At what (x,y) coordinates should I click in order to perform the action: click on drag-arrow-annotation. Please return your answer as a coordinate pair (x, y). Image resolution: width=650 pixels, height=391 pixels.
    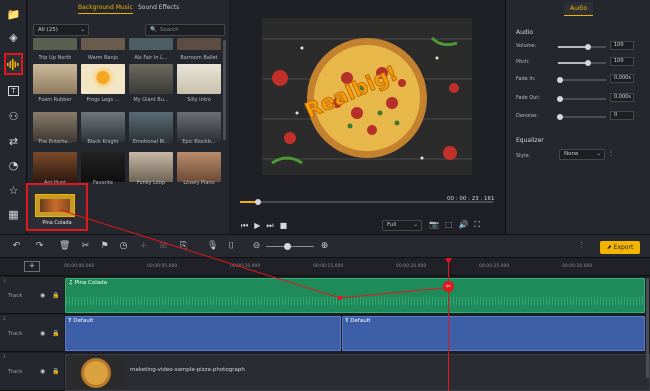
    Looking at the image, I should click on (252, 254).